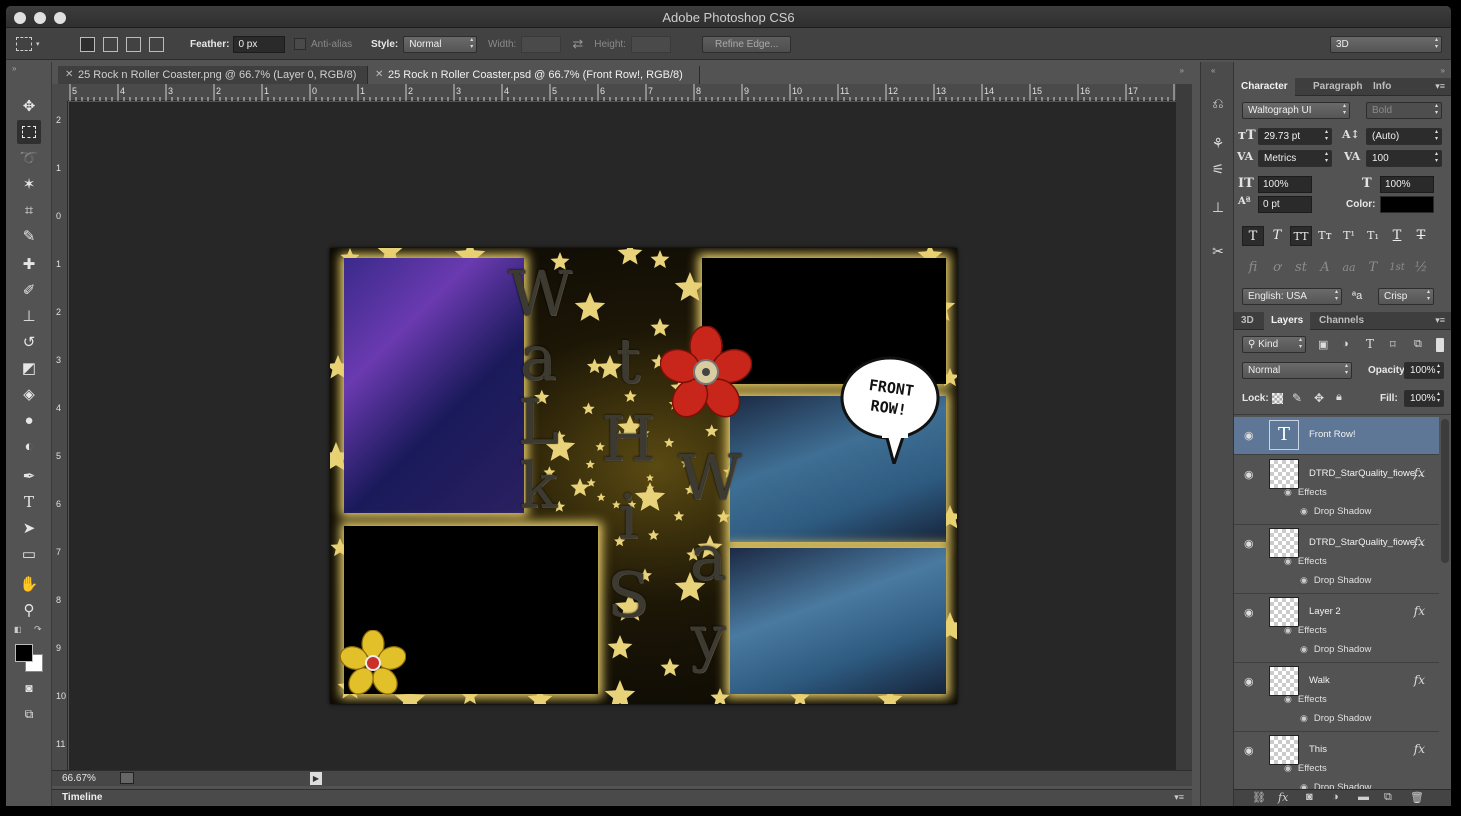 Image resolution: width=1461 pixels, height=816 pixels. What do you see at coordinates (1336, 628) in the screenshot?
I see `layer-row-layer-2: ◉ Layer 2 fx ◉ Effects ◉ Drop Shadow` at bounding box center [1336, 628].